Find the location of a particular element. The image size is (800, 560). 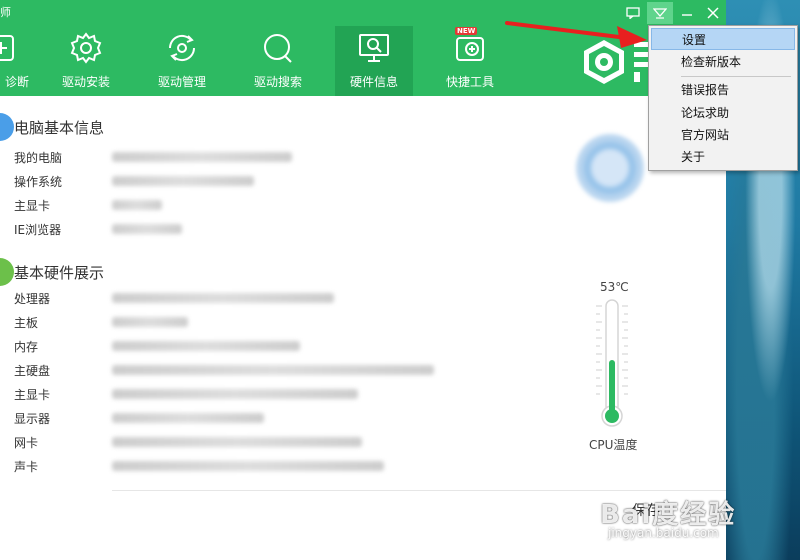

tab-label: 驱动管理 is located at coordinates (181, 82).